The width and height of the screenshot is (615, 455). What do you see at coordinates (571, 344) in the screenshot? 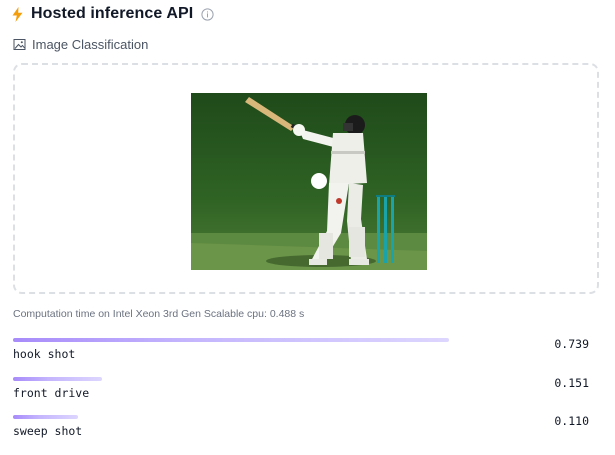
I see `result-score: 0.739` at bounding box center [571, 344].